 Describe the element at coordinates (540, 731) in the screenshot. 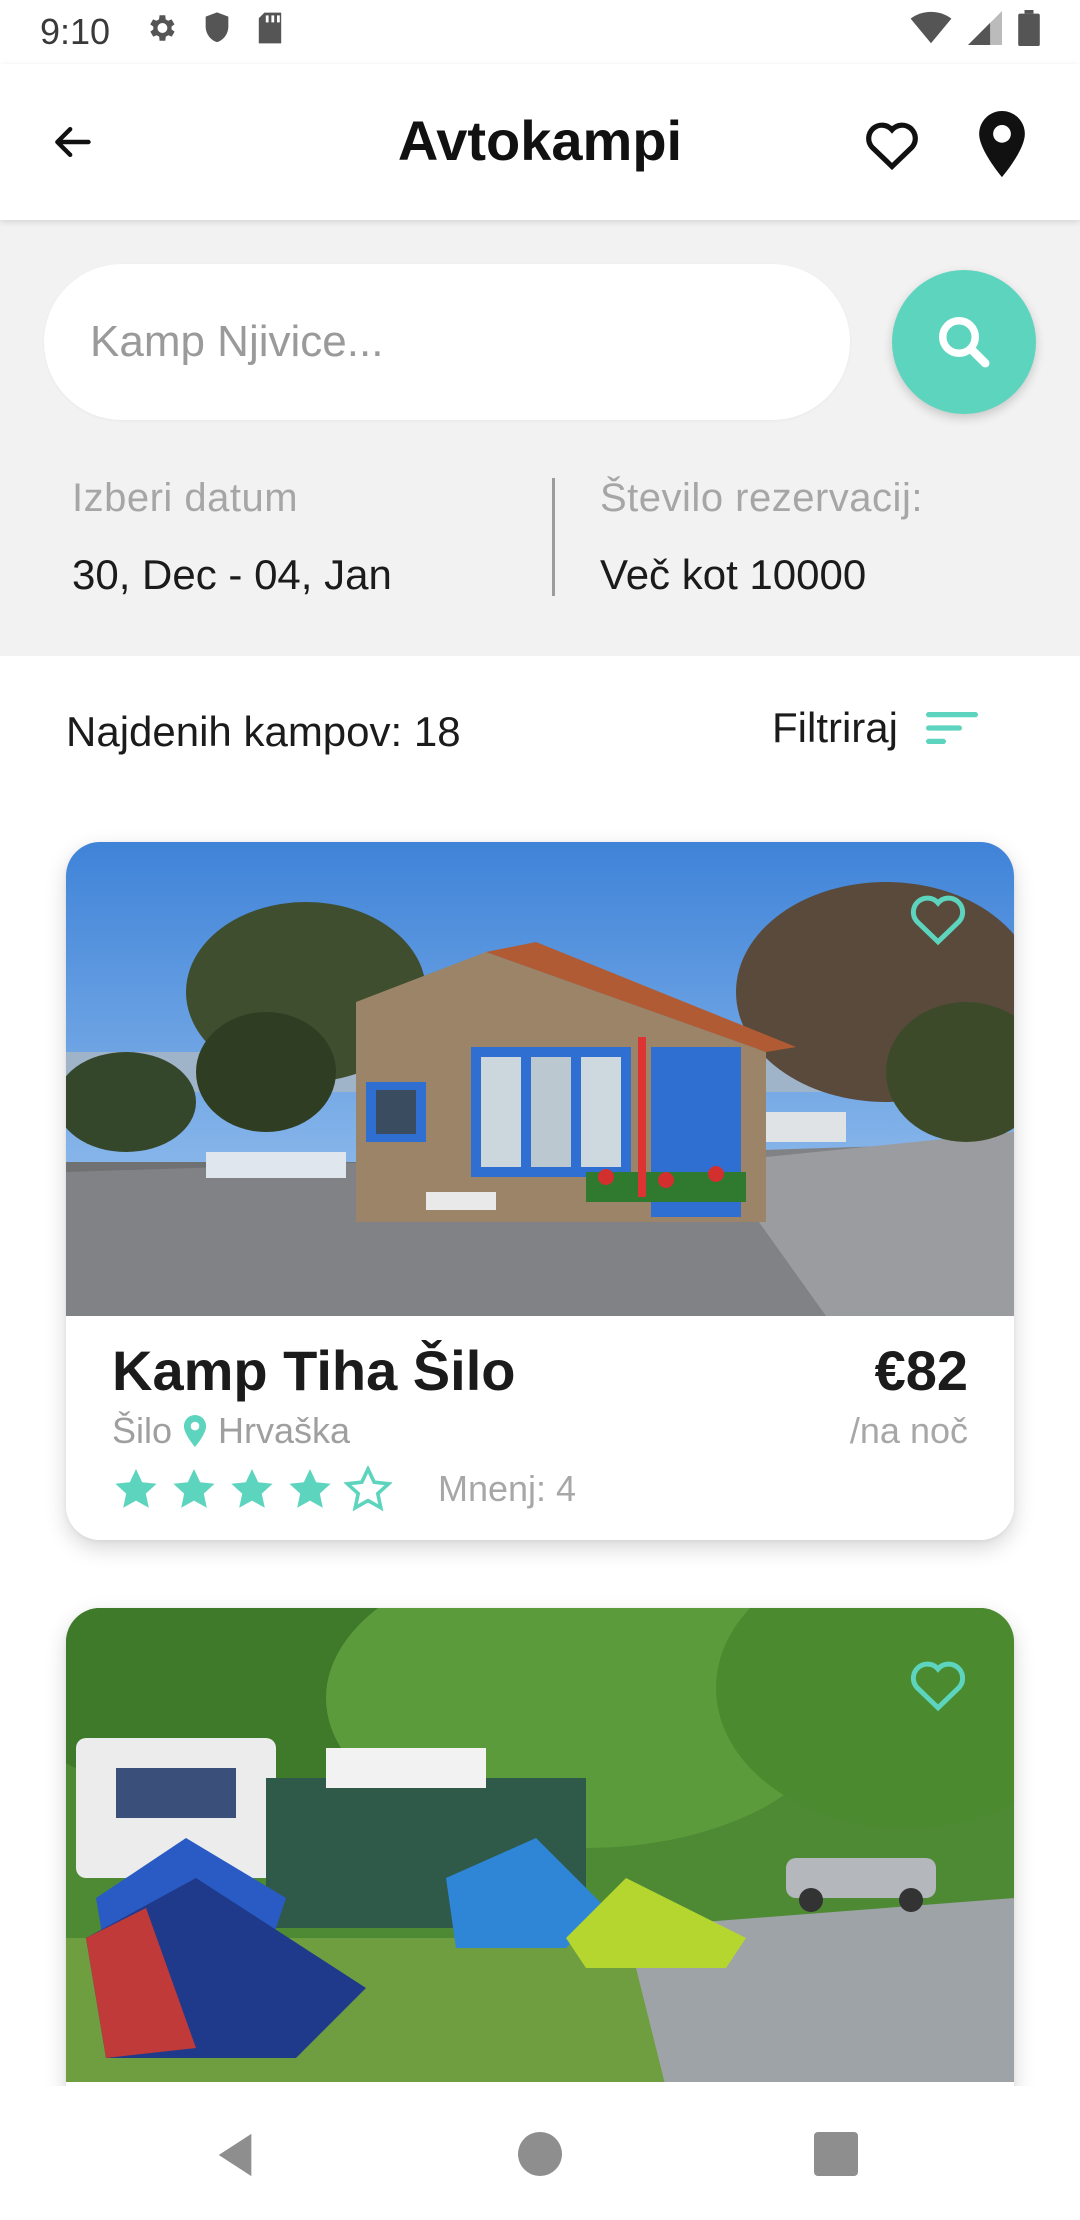

I see `results-header: Najdenih kampov: 18 Filtriraj` at that location.